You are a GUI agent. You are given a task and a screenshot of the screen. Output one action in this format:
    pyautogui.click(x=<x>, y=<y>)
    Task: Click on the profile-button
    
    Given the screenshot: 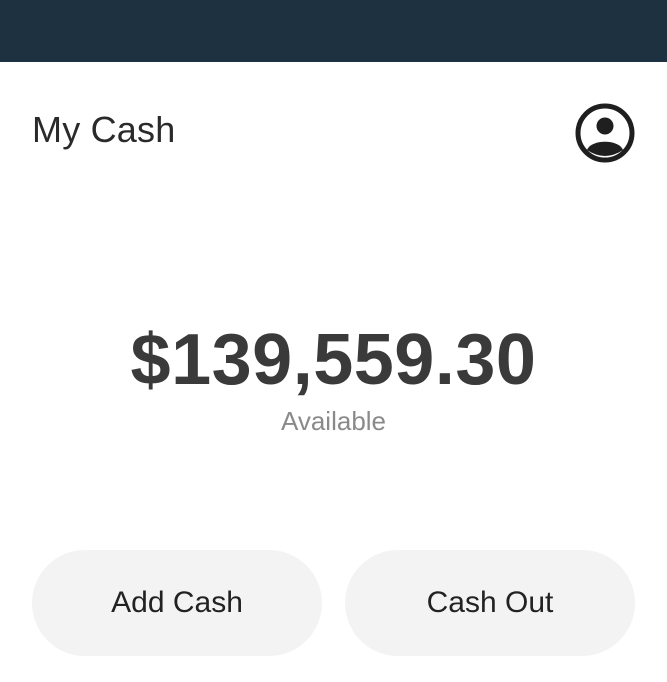 What is the action you would take?
    pyautogui.click(x=605, y=133)
    